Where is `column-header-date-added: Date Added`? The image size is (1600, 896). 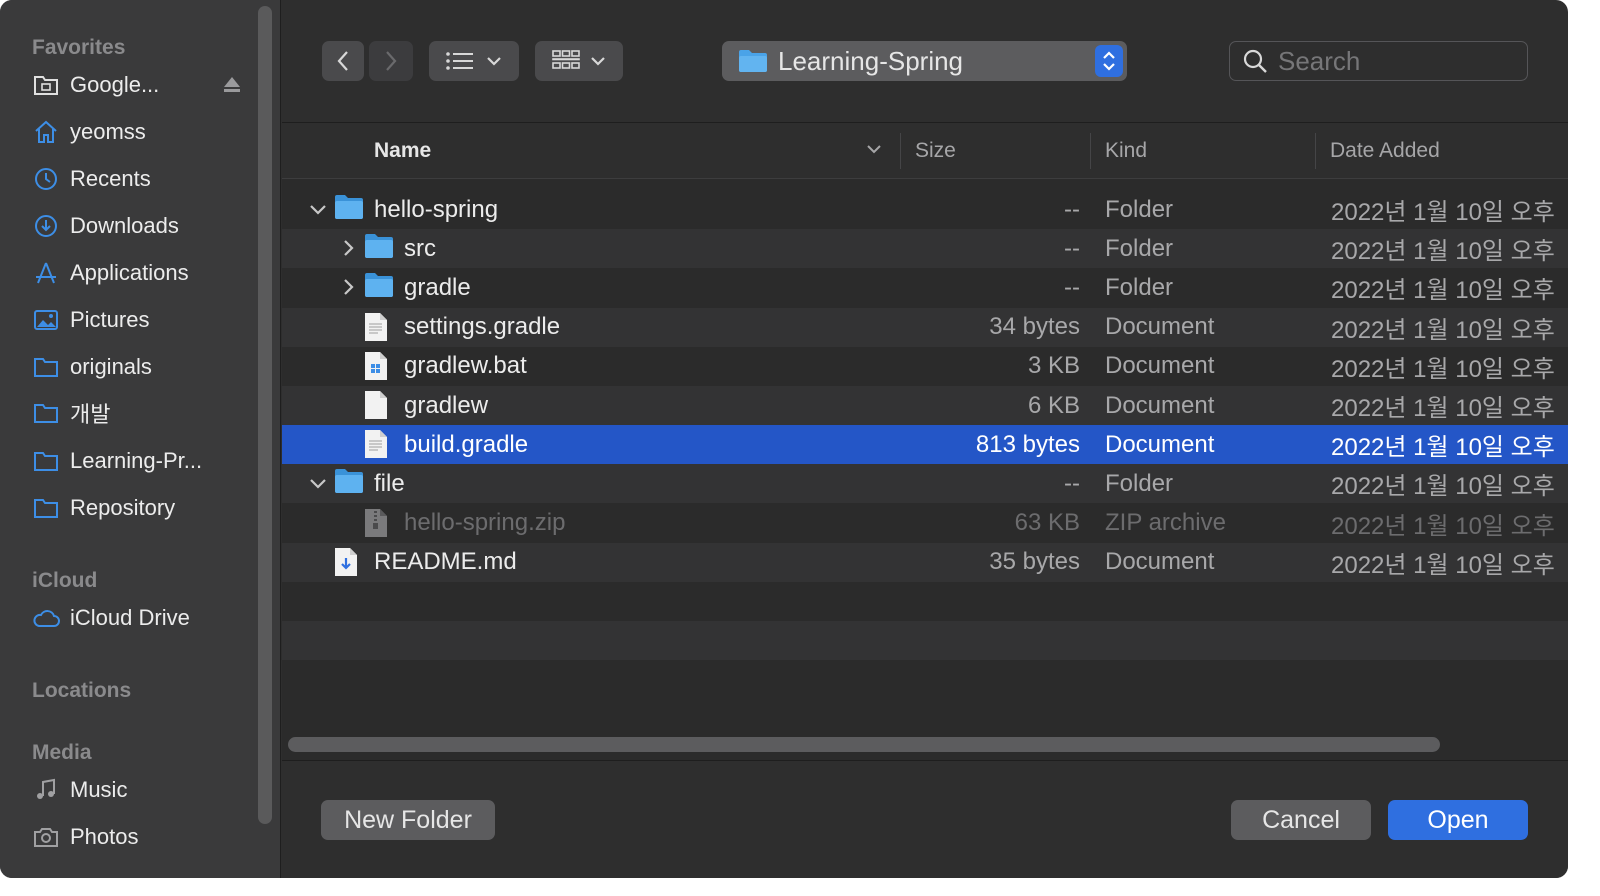 column-header-date-added: Date Added is located at coordinates (1385, 150).